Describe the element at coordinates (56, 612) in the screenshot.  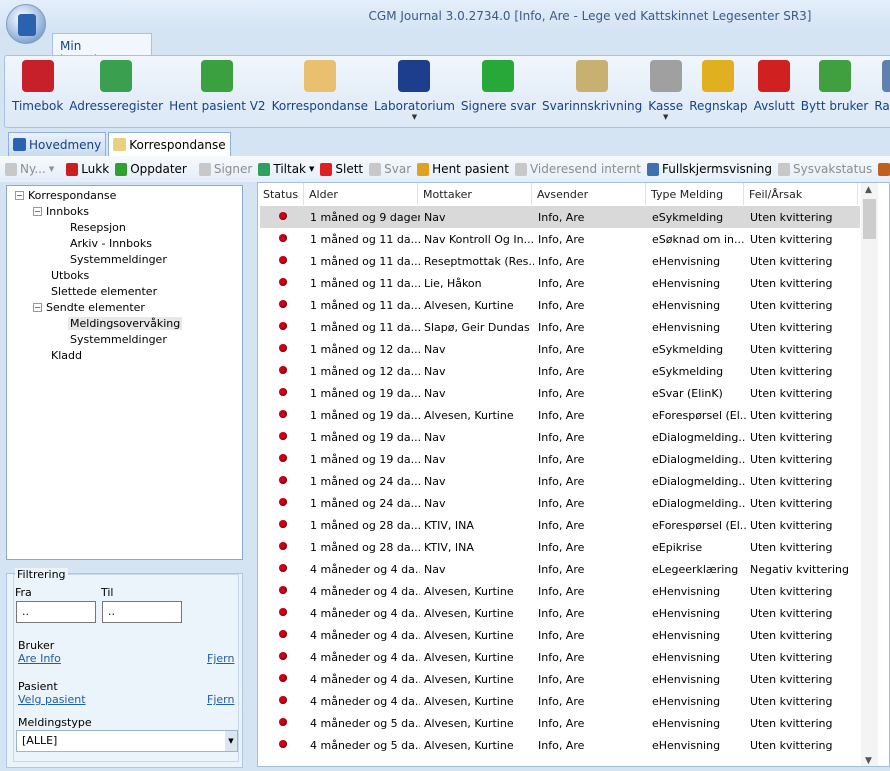
I see `fra-input: ..` at that location.